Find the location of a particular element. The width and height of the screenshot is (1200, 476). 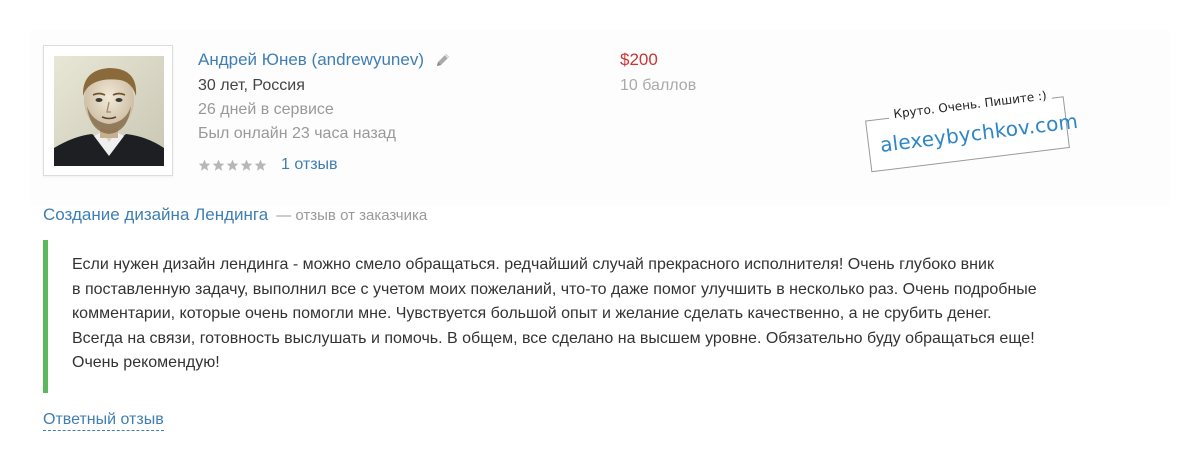

reviews-count-link: 1 отзыв is located at coordinates (309, 165).